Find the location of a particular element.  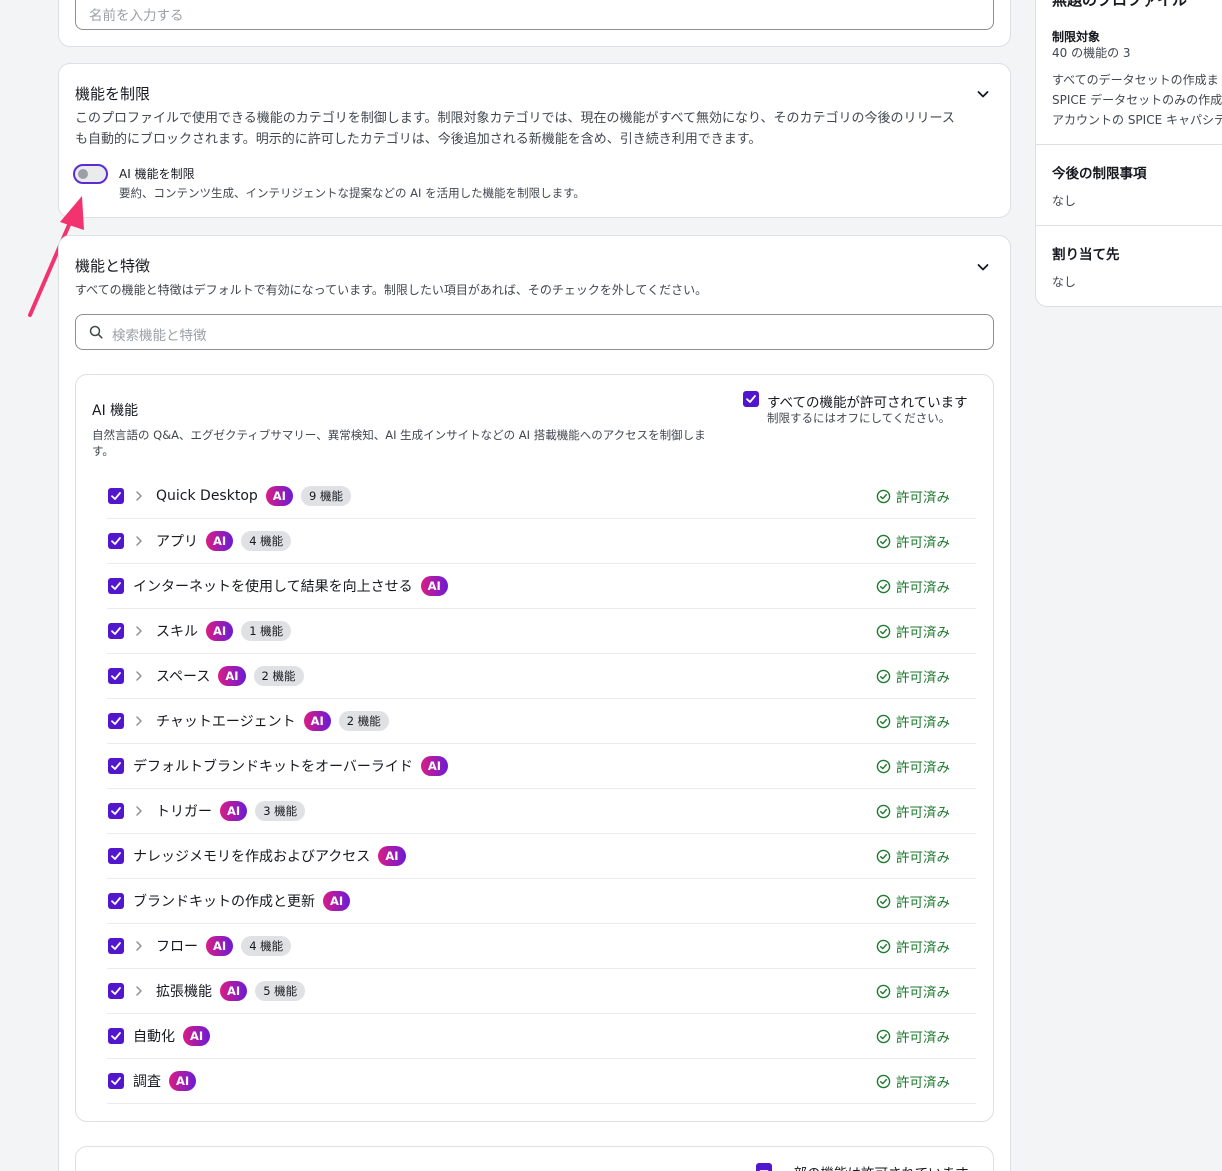

sidebar-divider is located at coordinates (1129, 144).